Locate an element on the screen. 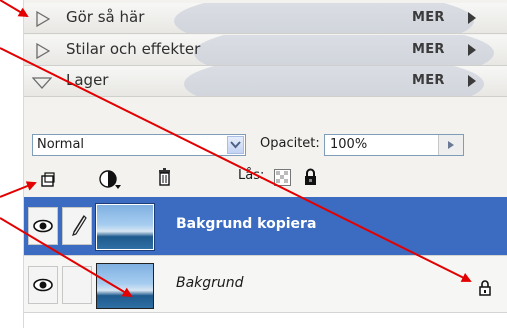  adjustment-layer-icon is located at coordinates (110, 179).